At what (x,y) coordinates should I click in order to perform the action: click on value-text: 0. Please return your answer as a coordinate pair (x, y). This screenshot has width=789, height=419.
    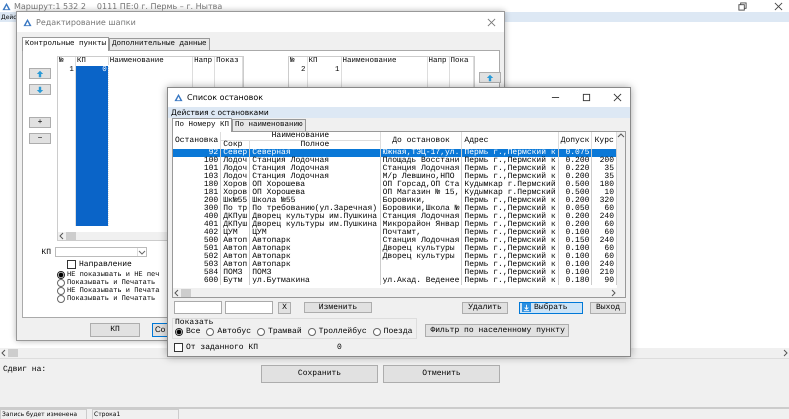
    Looking at the image, I should click on (339, 347).